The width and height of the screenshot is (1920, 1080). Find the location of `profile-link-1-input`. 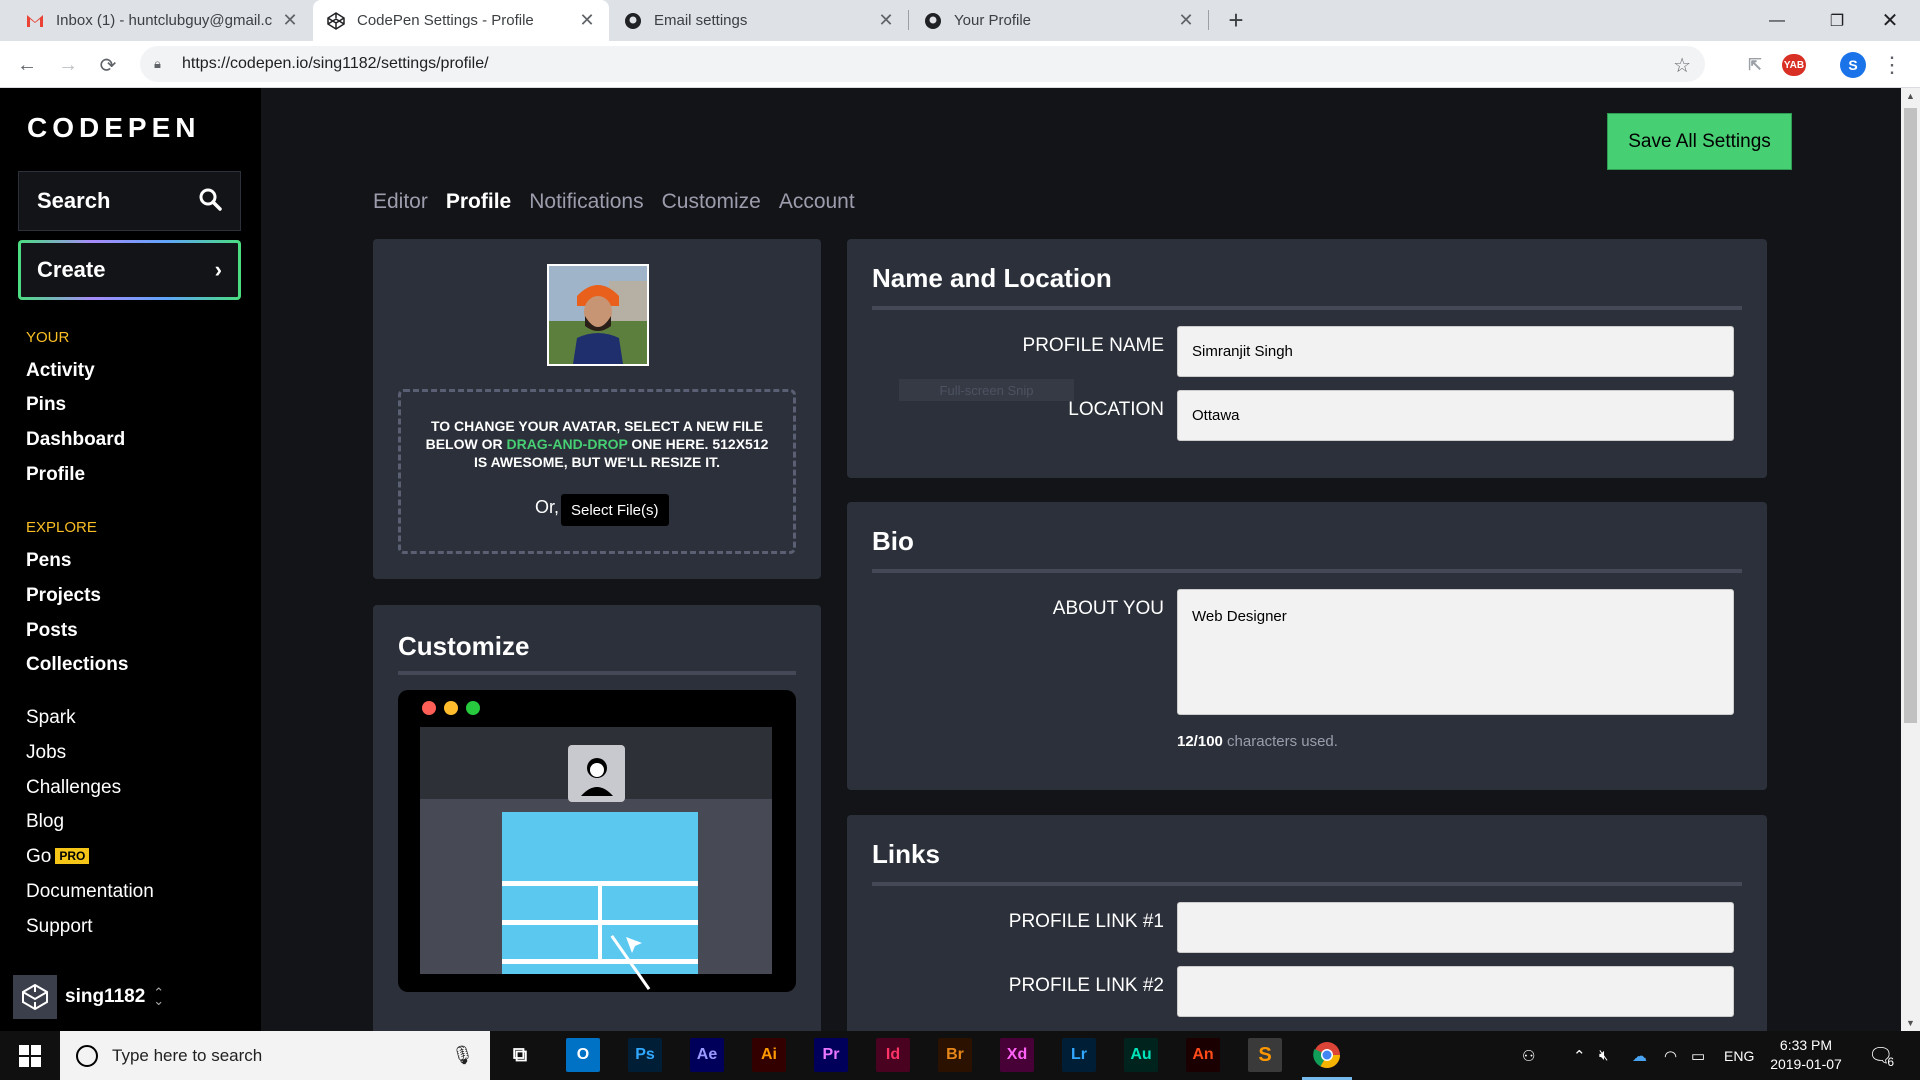

profile-link-1-input is located at coordinates (1455, 927).